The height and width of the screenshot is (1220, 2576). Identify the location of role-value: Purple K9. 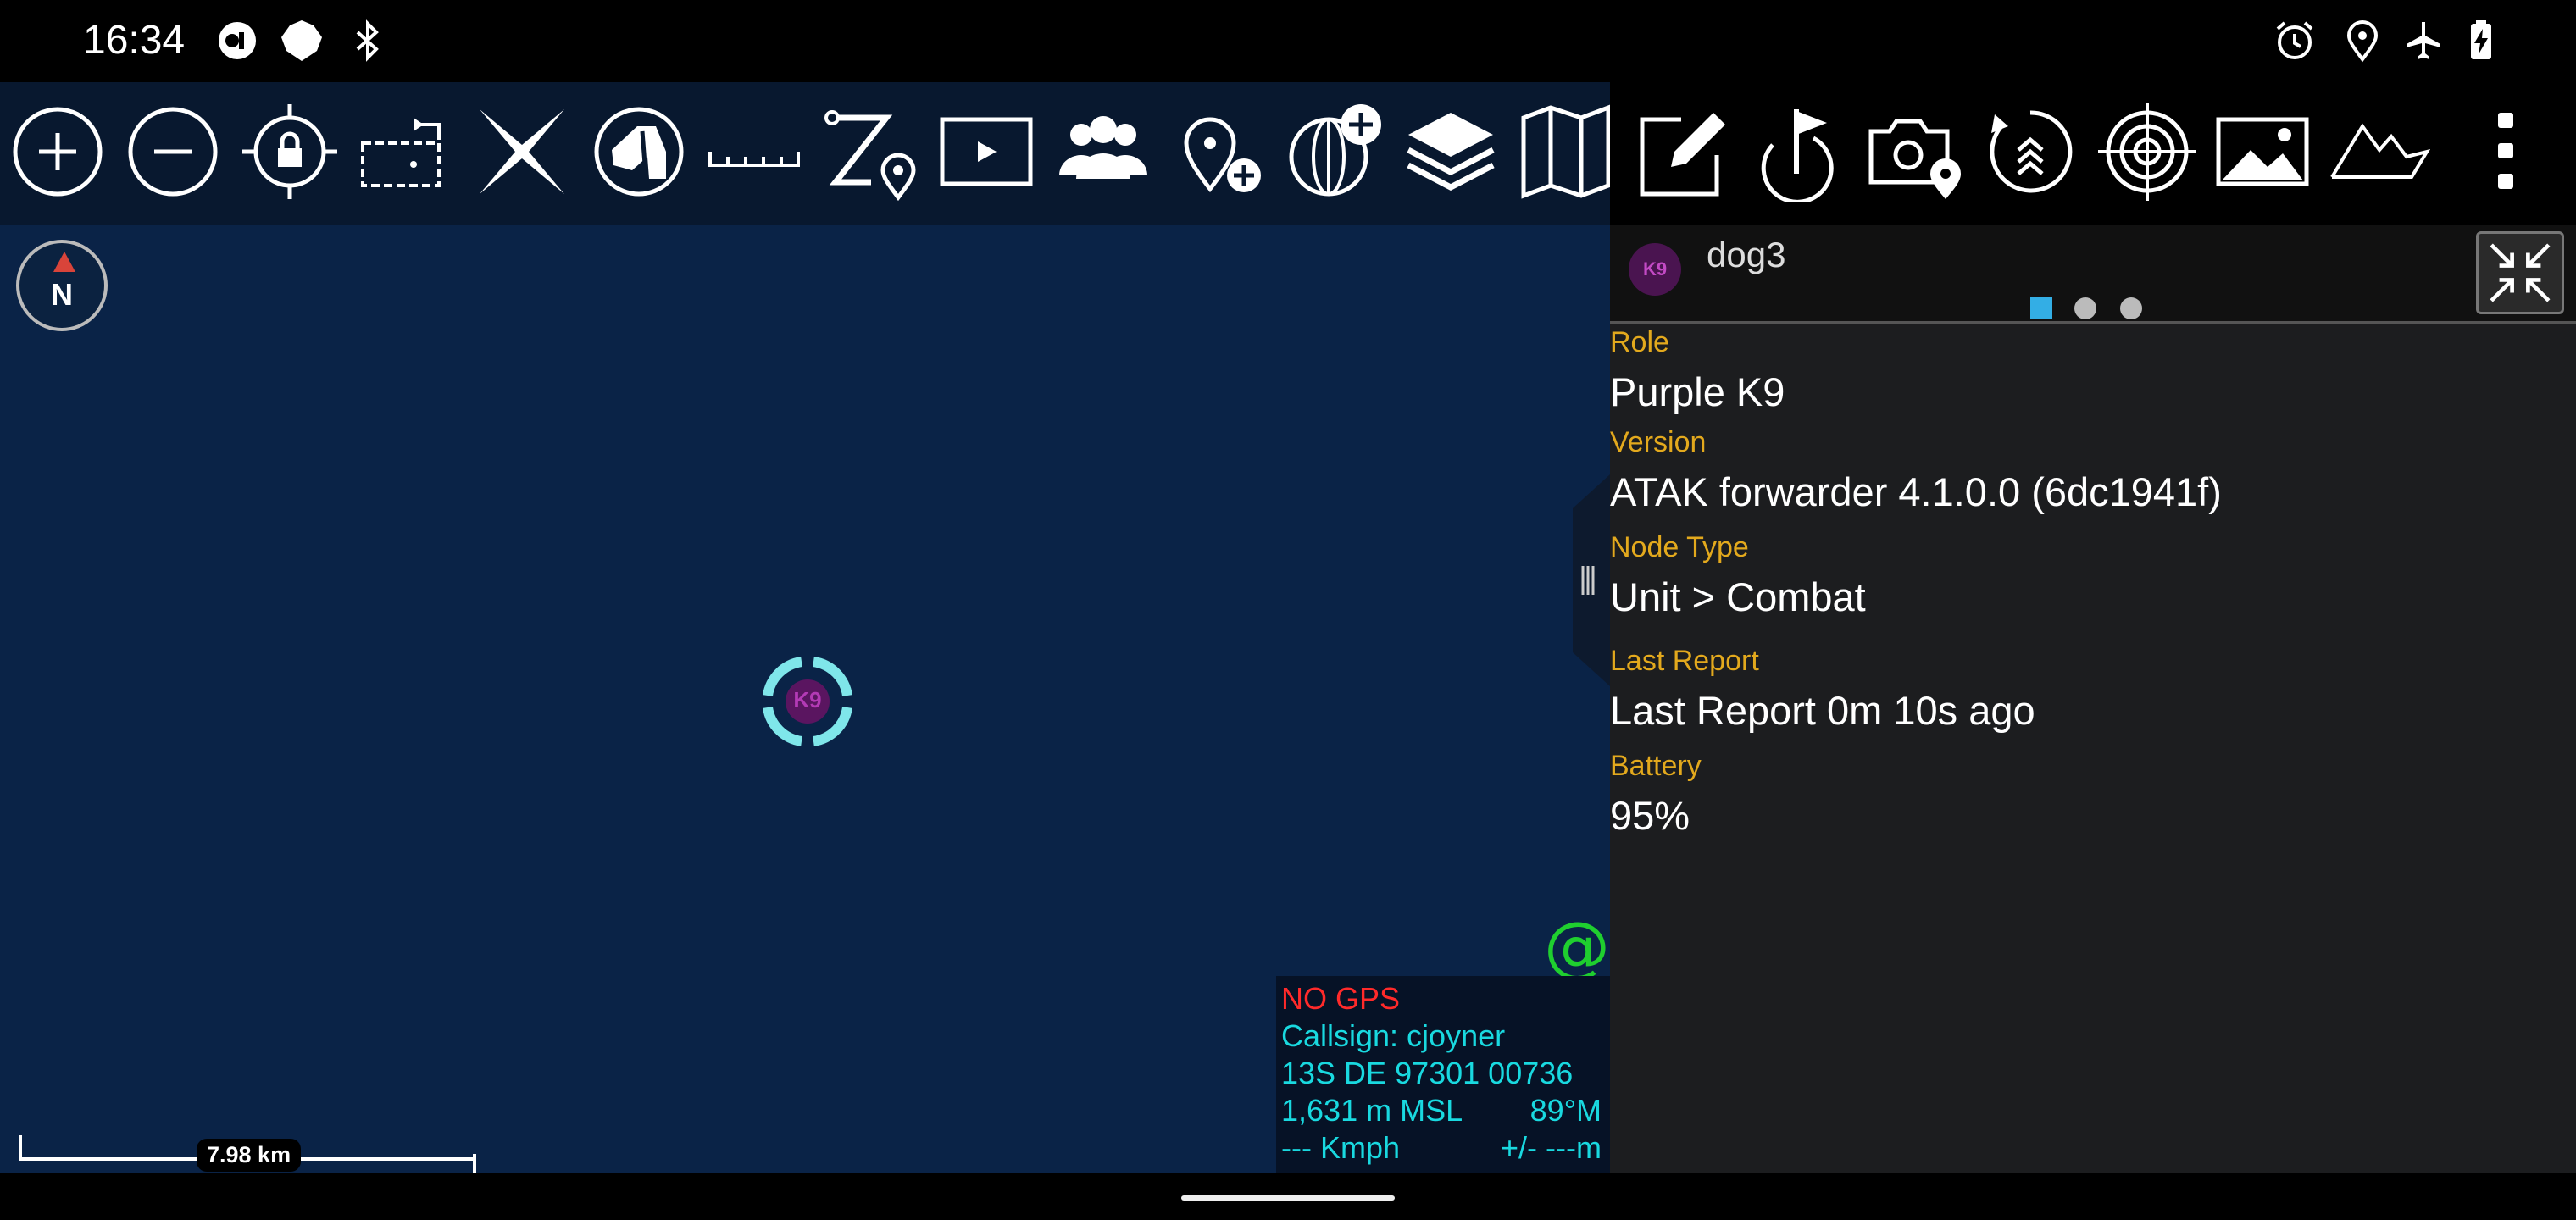
(1697, 391).